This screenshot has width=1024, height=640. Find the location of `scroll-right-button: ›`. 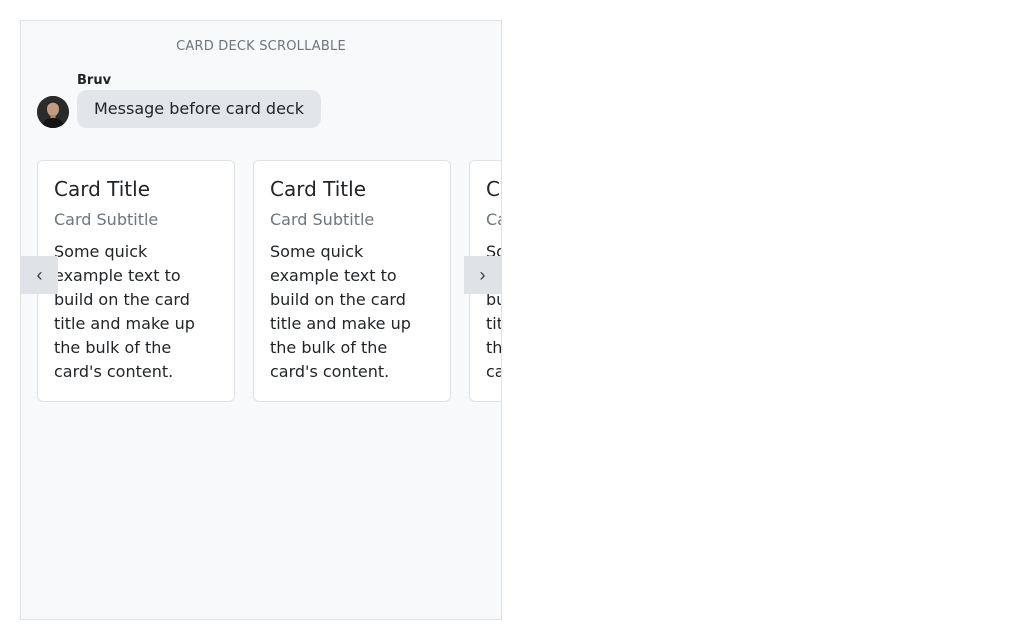

scroll-right-button: › is located at coordinates (482, 275).